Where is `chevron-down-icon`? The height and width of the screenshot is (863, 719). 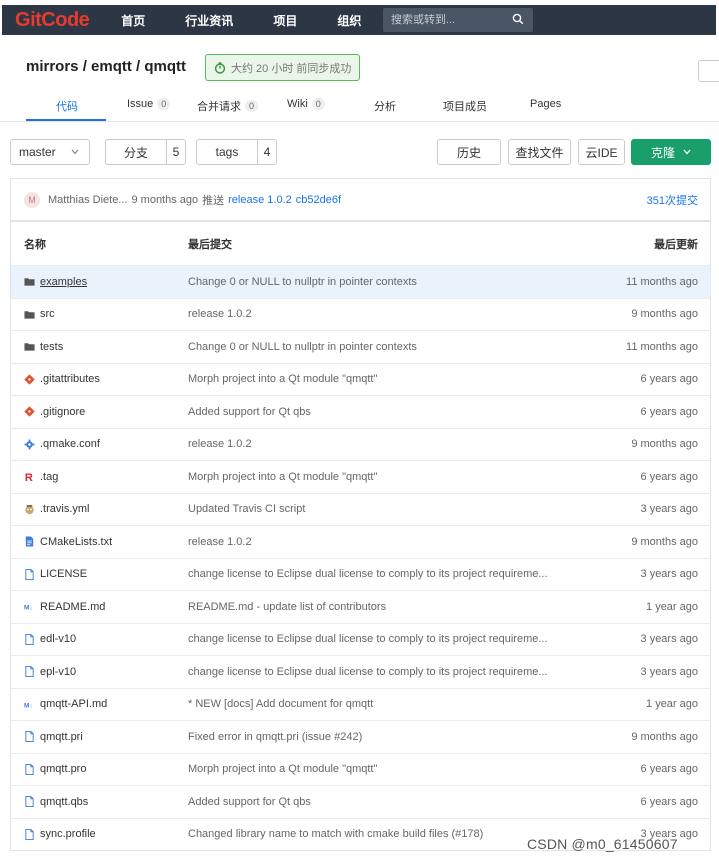
chevron-down-icon is located at coordinates (687, 152).